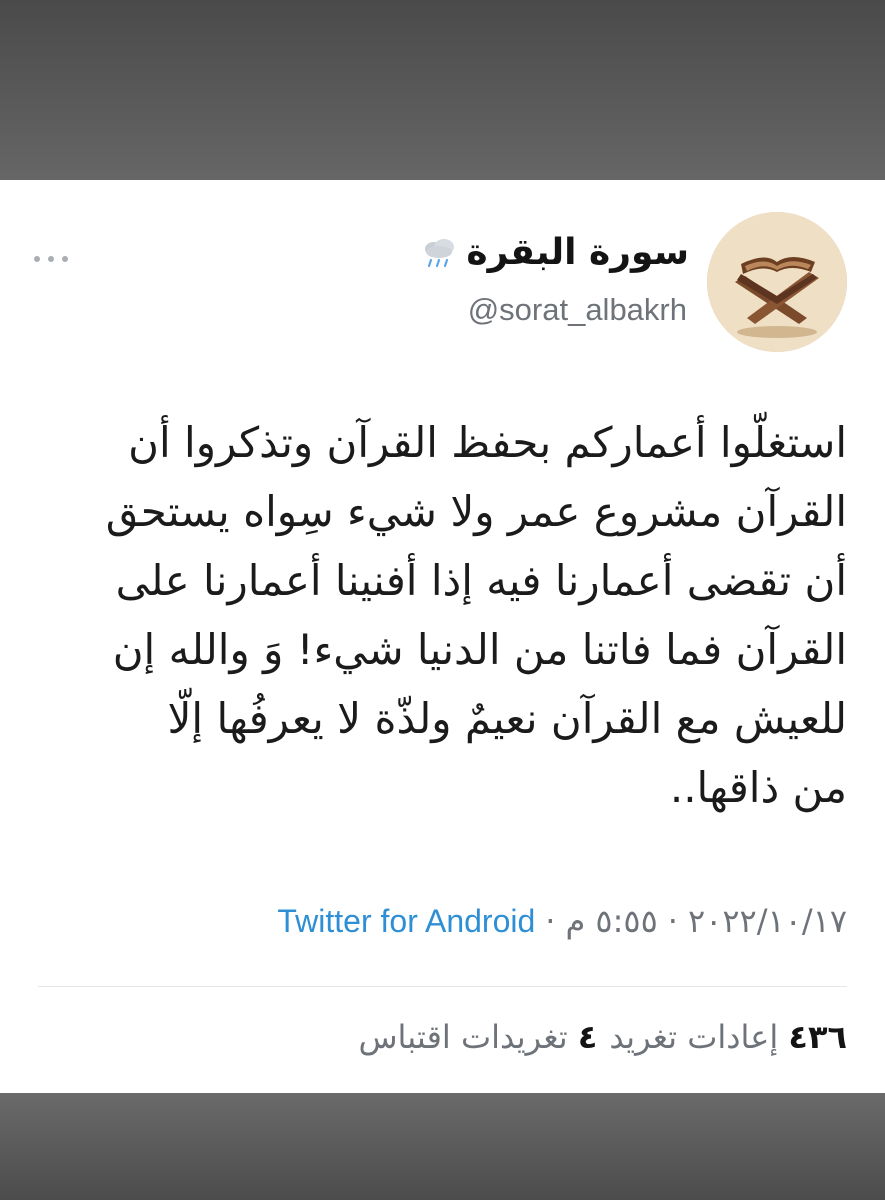  What do you see at coordinates (817, 1037) in the screenshot?
I see `retweets-count: ٤٣٦` at bounding box center [817, 1037].